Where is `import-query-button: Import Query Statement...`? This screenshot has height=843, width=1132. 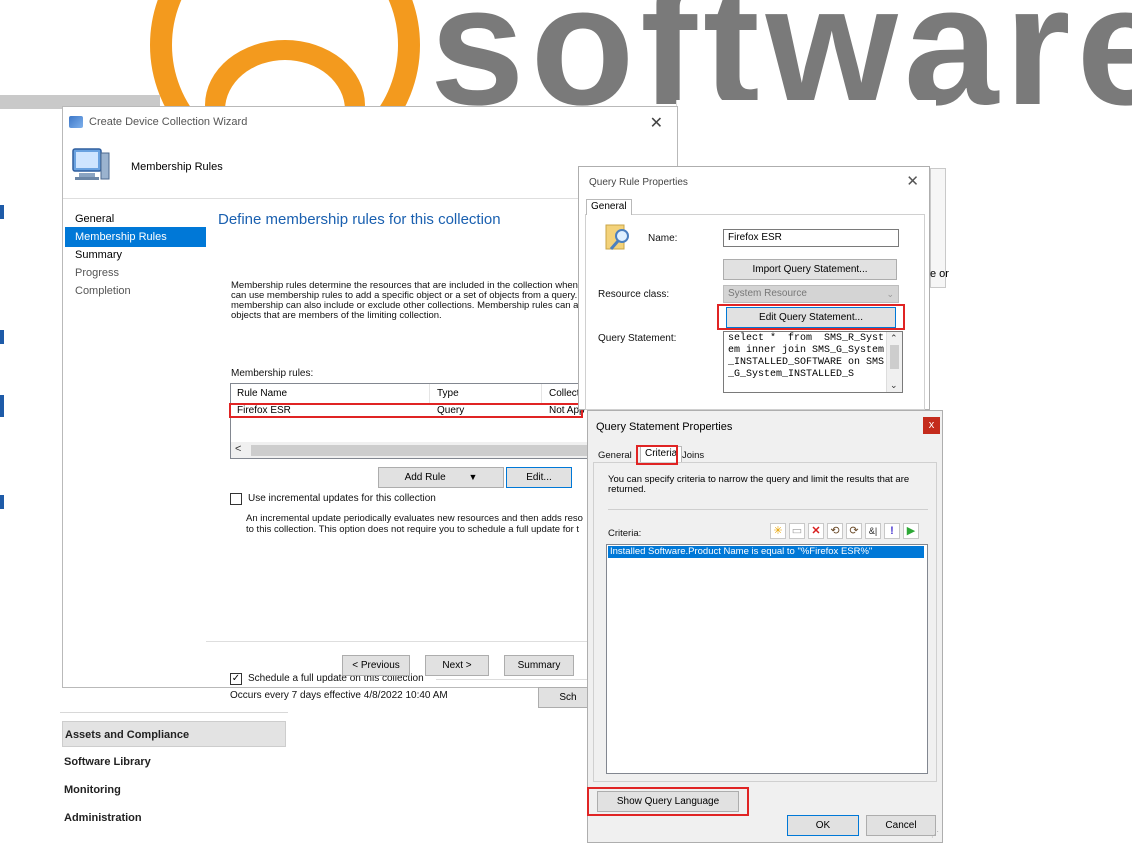
import-query-button: Import Query Statement... is located at coordinates (810, 269).